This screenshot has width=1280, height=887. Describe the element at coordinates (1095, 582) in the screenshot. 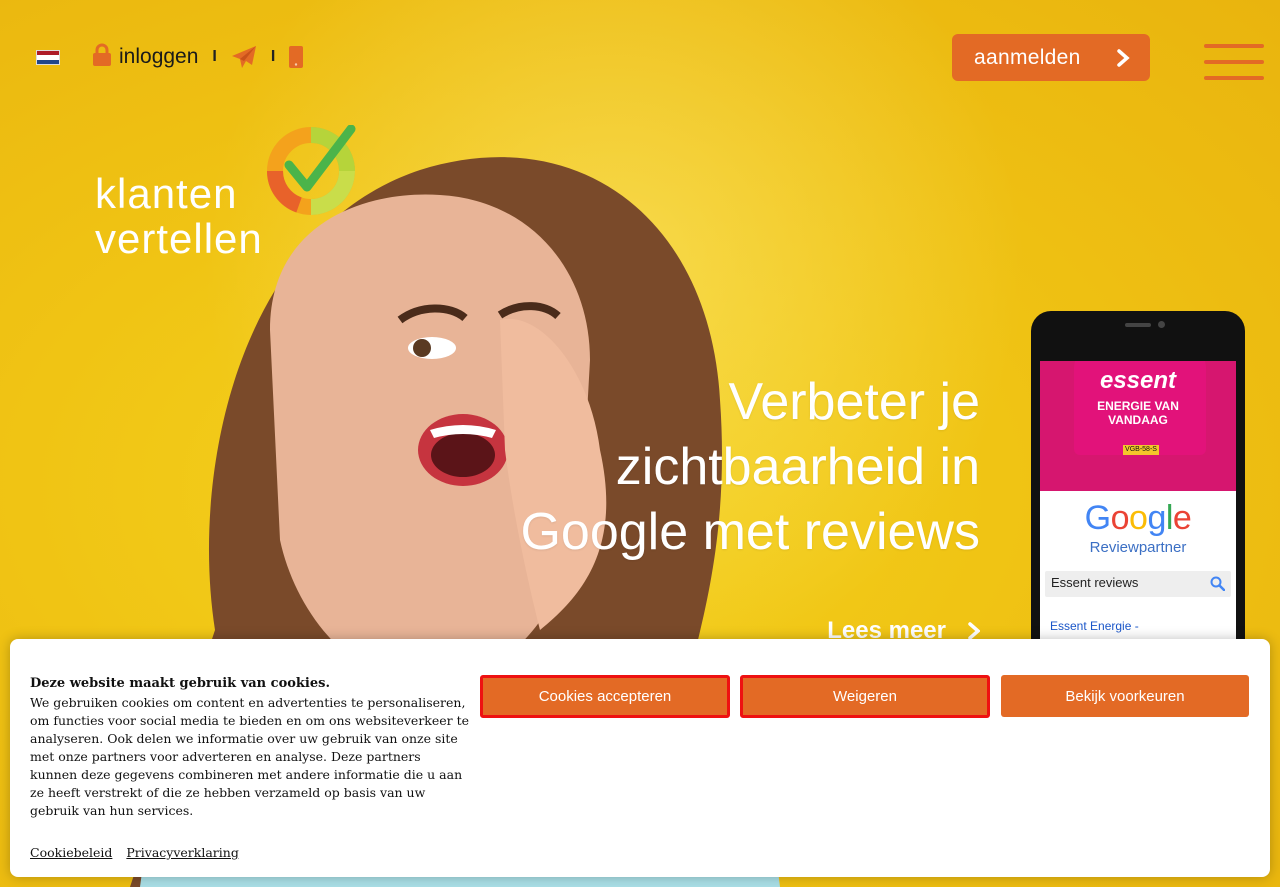

I see `phone-search-text: Essent reviews` at that location.